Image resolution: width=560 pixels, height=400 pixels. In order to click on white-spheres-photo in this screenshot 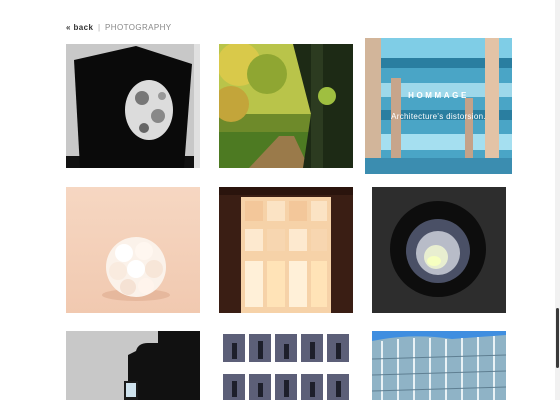, I will do `click(133, 250)`.